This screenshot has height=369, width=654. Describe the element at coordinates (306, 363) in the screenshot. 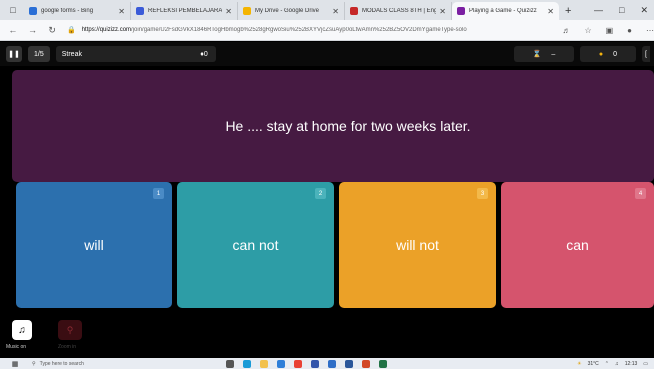

I see `taskbar-apps` at that location.